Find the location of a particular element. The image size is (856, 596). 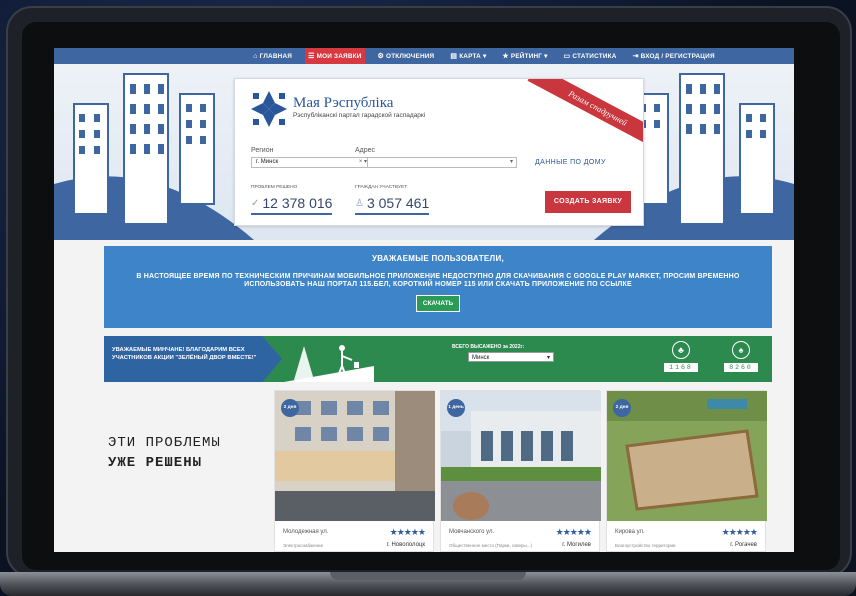

solved-label: ПРОБЛЕМ РЕШЕНО is located at coordinates (274, 187).